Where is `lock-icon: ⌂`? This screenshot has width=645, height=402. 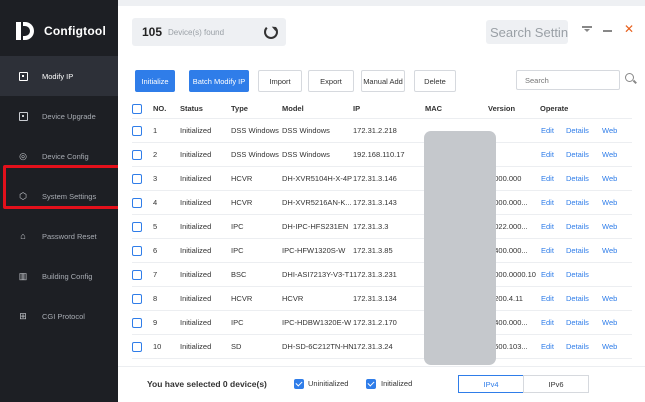 lock-icon: ⌂ is located at coordinates (23, 236).